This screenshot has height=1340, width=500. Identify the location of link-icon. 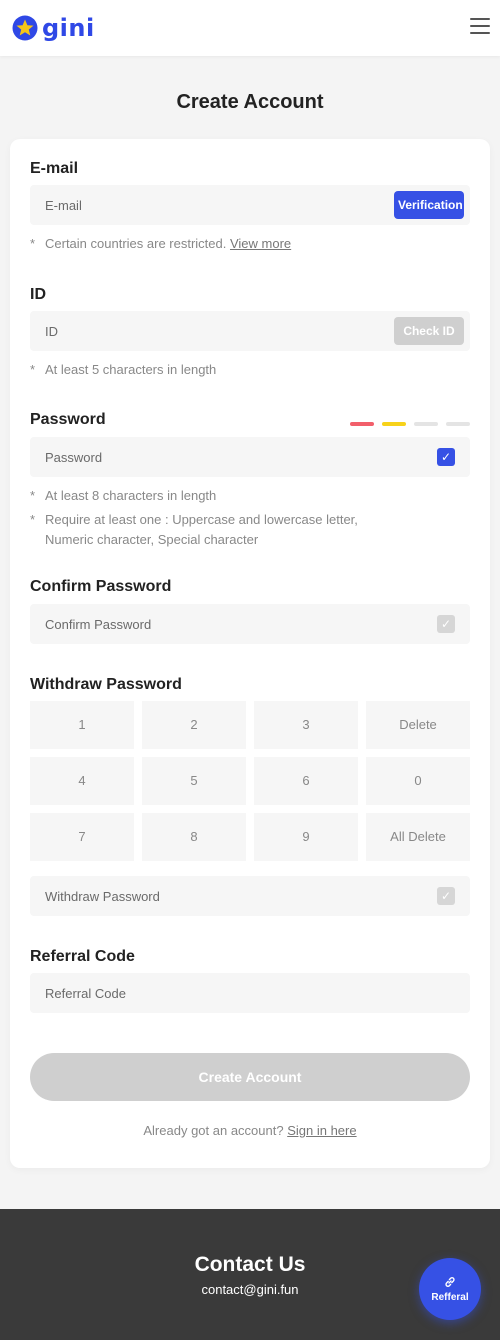
(450, 1282).